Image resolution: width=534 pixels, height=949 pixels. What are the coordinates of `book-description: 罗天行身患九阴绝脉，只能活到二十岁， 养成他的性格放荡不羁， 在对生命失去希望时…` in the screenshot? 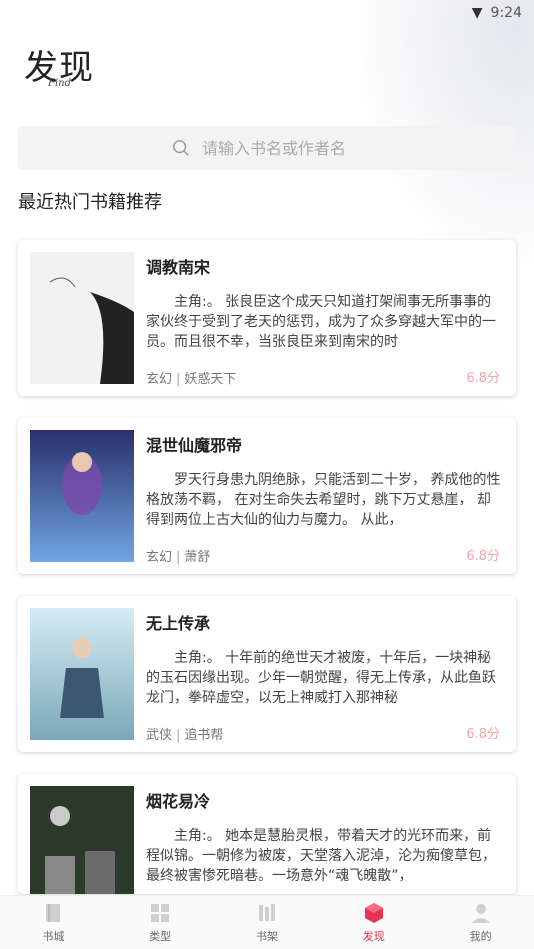 It's located at (323, 500).